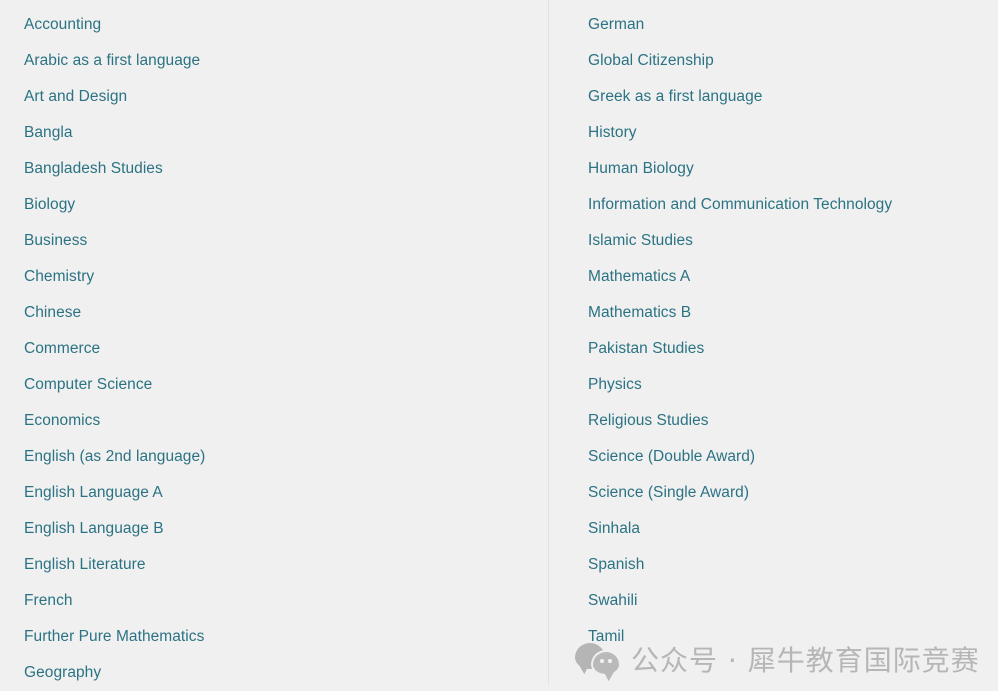 This screenshot has height=691, width=998. Describe the element at coordinates (793, 25) in the screenshot. I see `subject-link: German` at that location.